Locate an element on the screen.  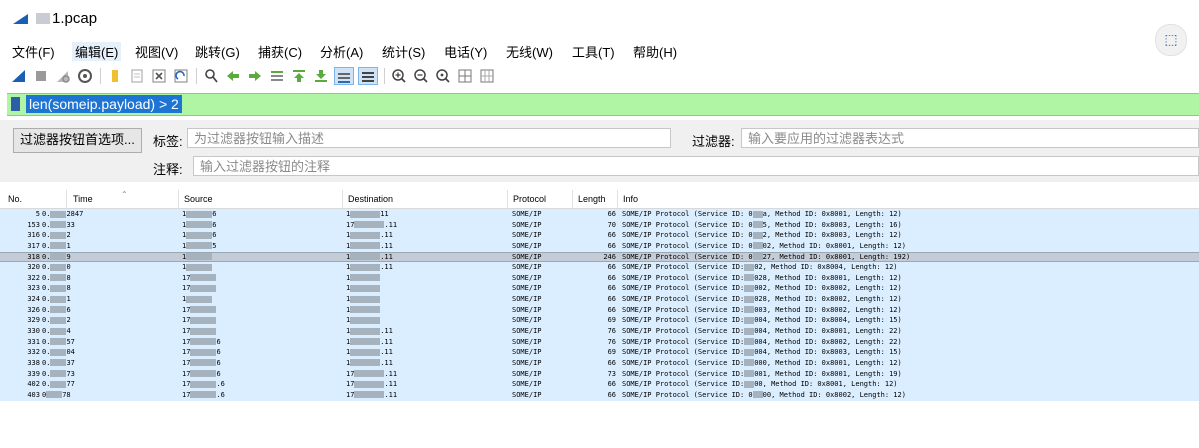
restart-icon is located at coordinates (63, 76).